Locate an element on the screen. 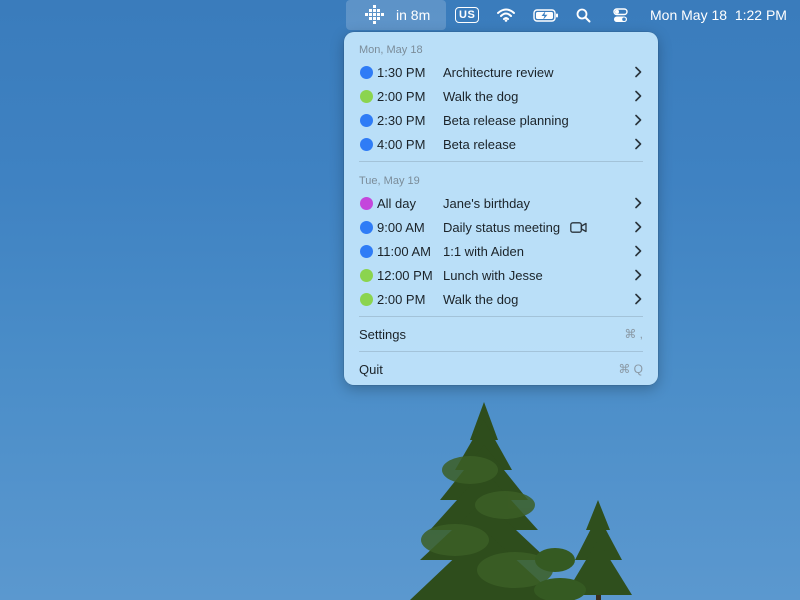  event-row: 2:30 PM Beta release planning is located at coordinates (501, 120).